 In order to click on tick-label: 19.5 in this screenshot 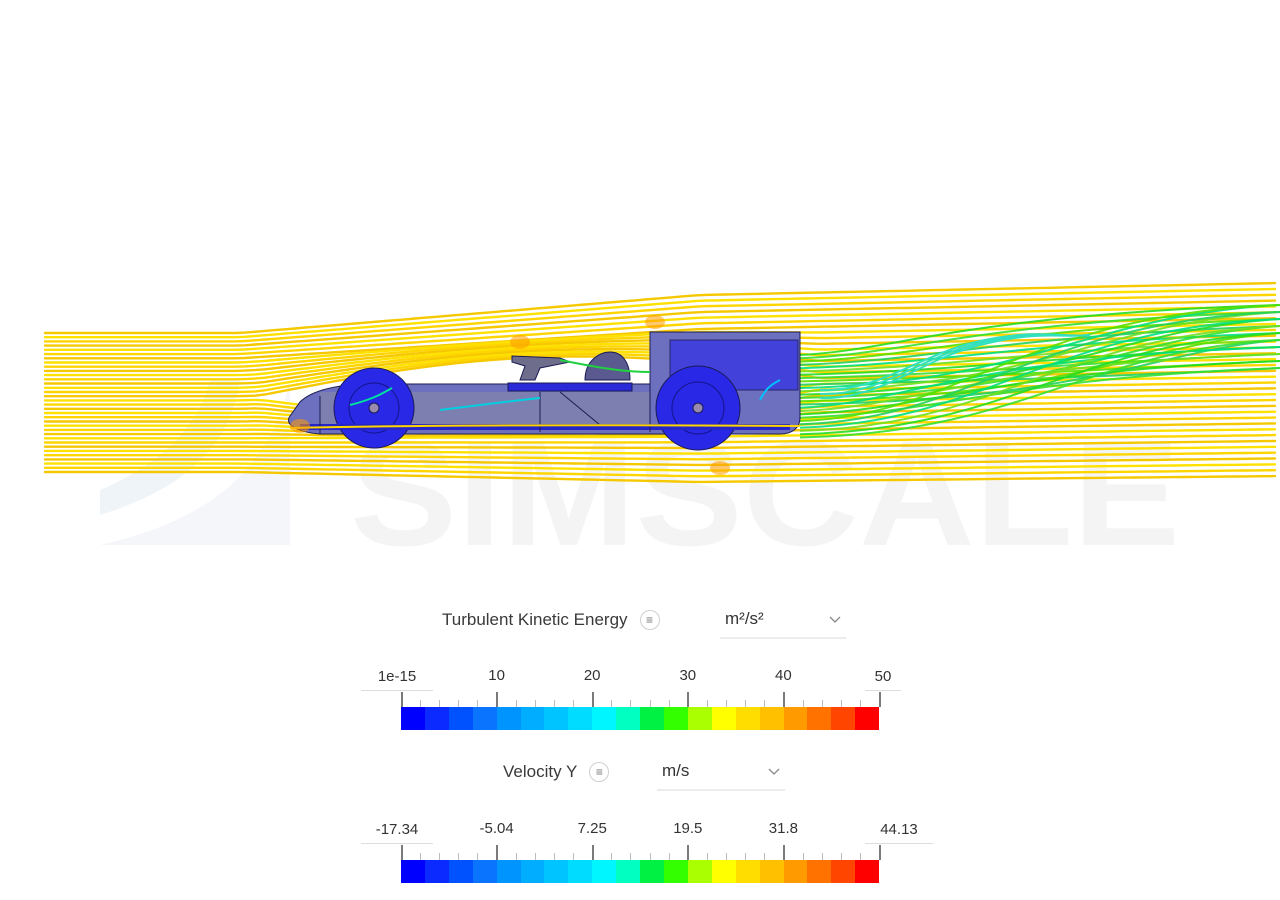, I will do `click(688, 828)`.